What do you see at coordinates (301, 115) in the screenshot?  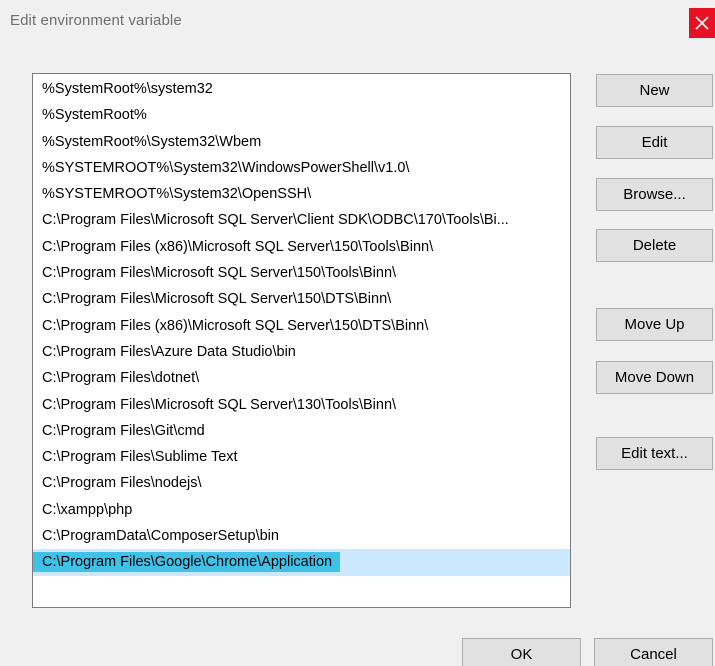 I see `list-item: %SystemRoot%` at bounding box center [301, 115].